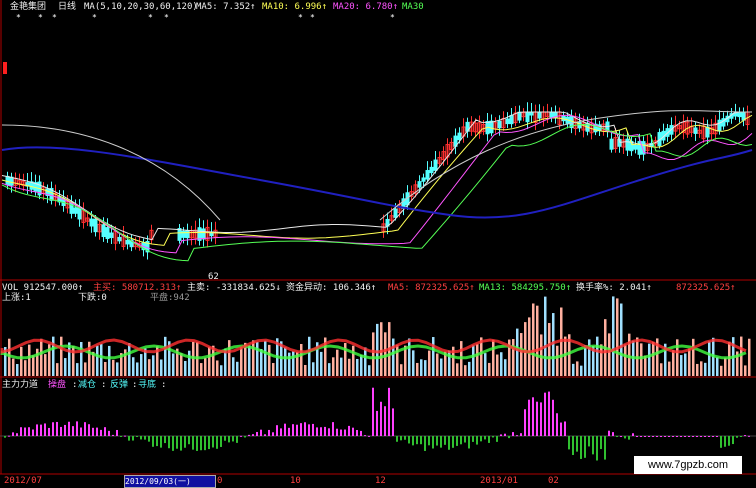 This screenshot has height=488, width=756. Describe the element at coordinates (614, 288) in the screenshot. I see `turnover-value: 换手率%: 2.041↑` at that location.